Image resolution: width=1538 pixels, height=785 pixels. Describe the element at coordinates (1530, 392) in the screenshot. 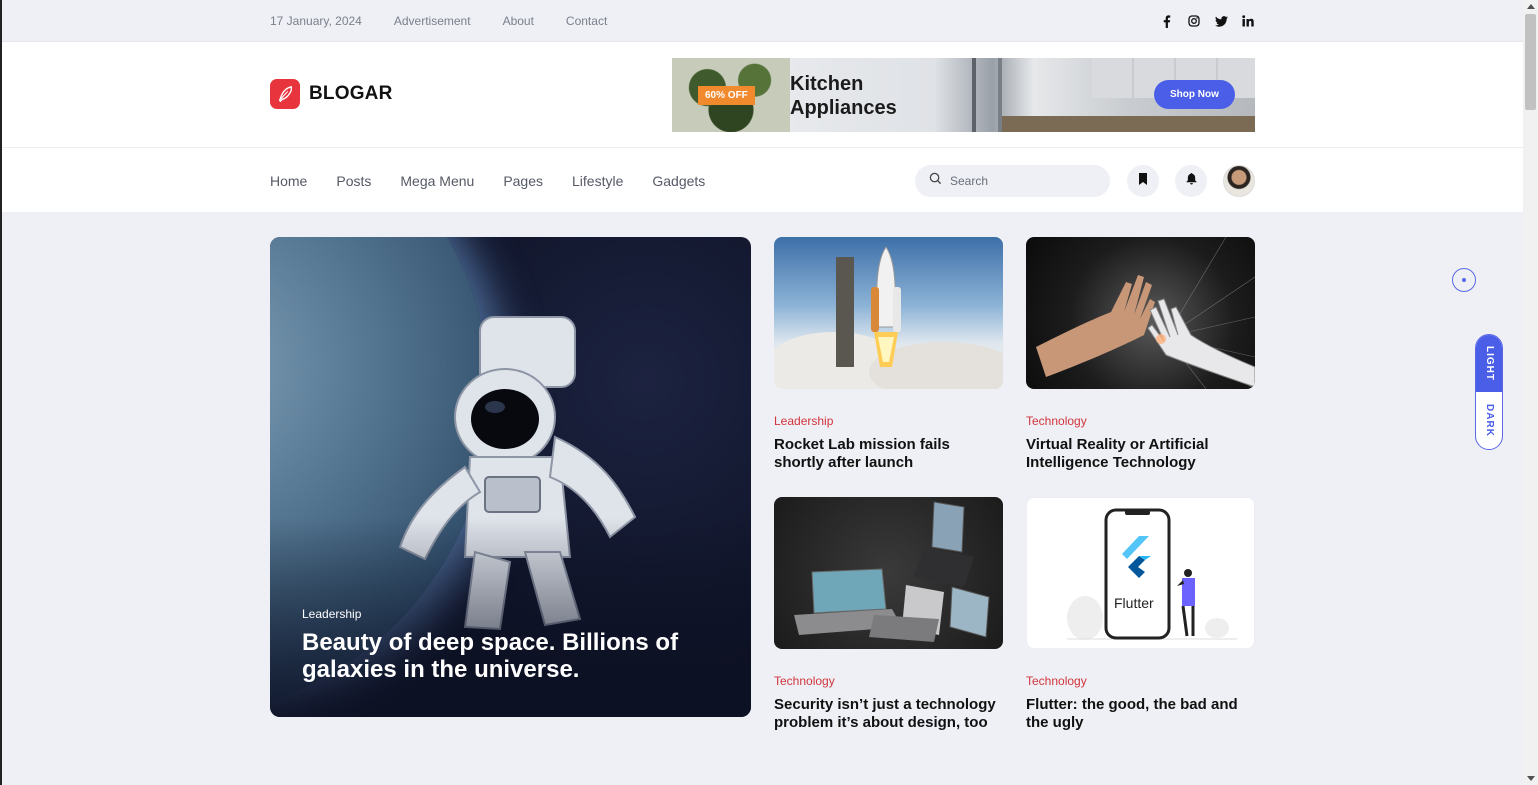

I see `page-scrollbar` at that location.